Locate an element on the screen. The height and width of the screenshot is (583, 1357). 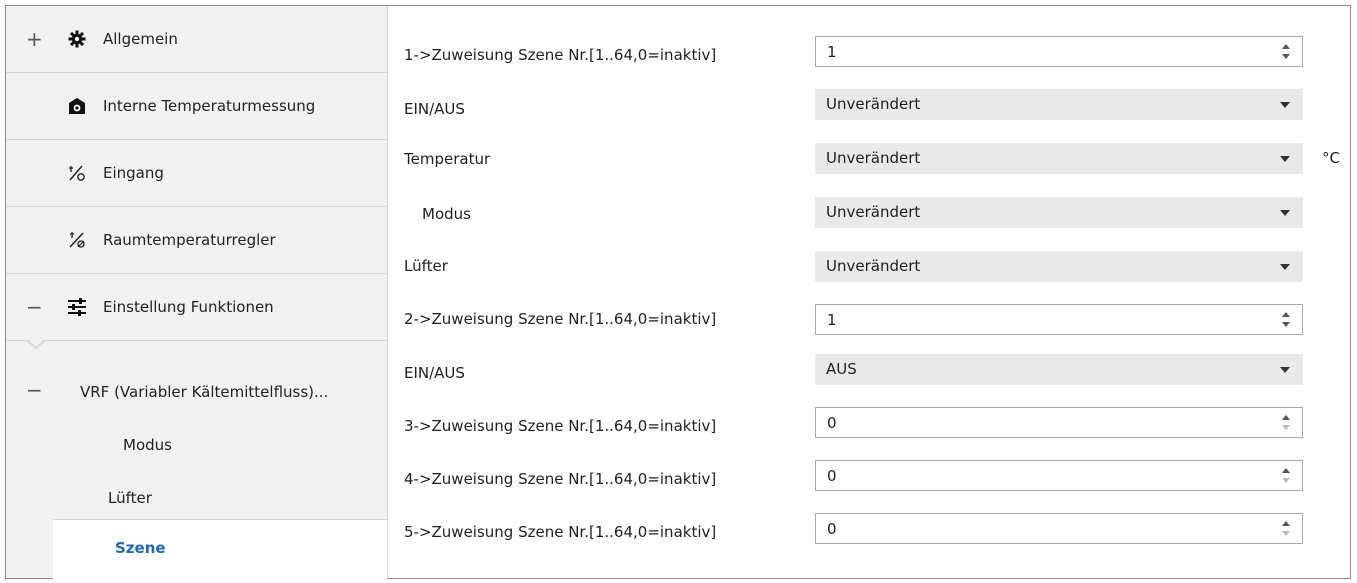
sidebar-item-allgemein: + Allgemein is located at coordinates (196, 39).